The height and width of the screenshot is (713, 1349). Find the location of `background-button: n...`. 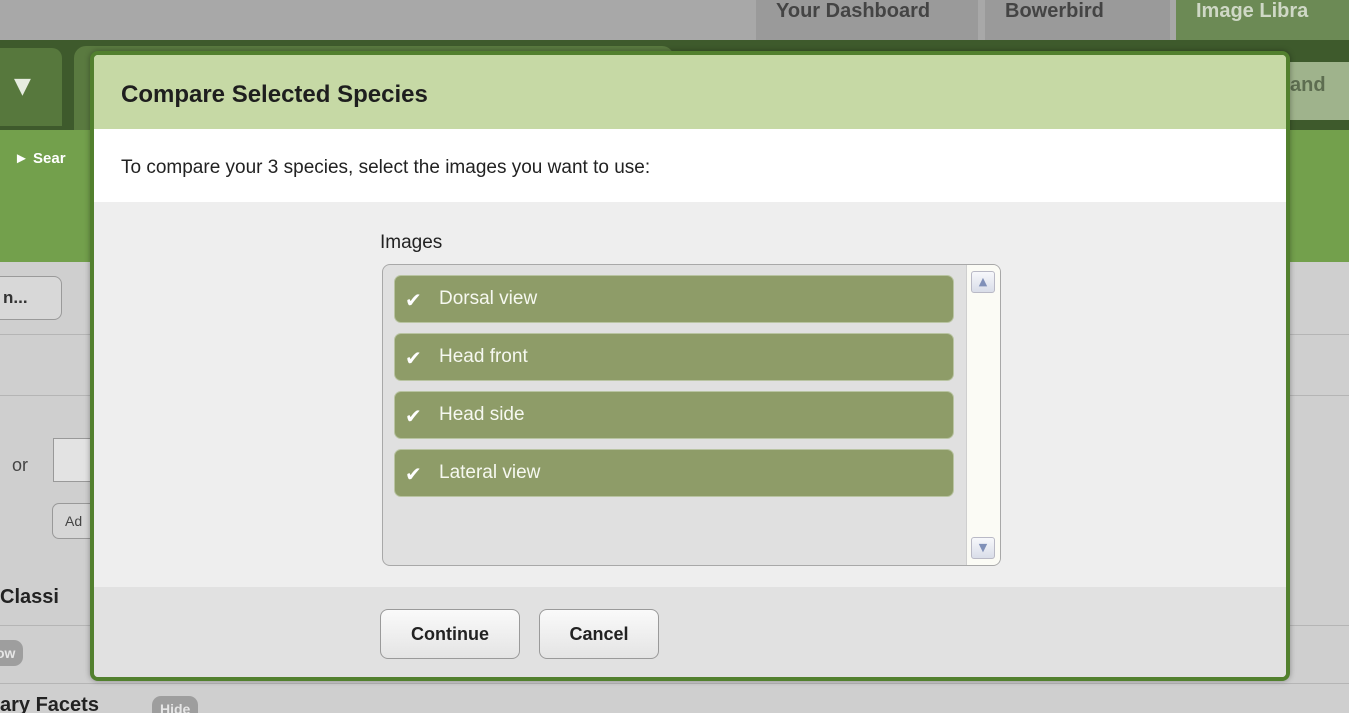

background-button: n... is located at coordinates (31, 298).